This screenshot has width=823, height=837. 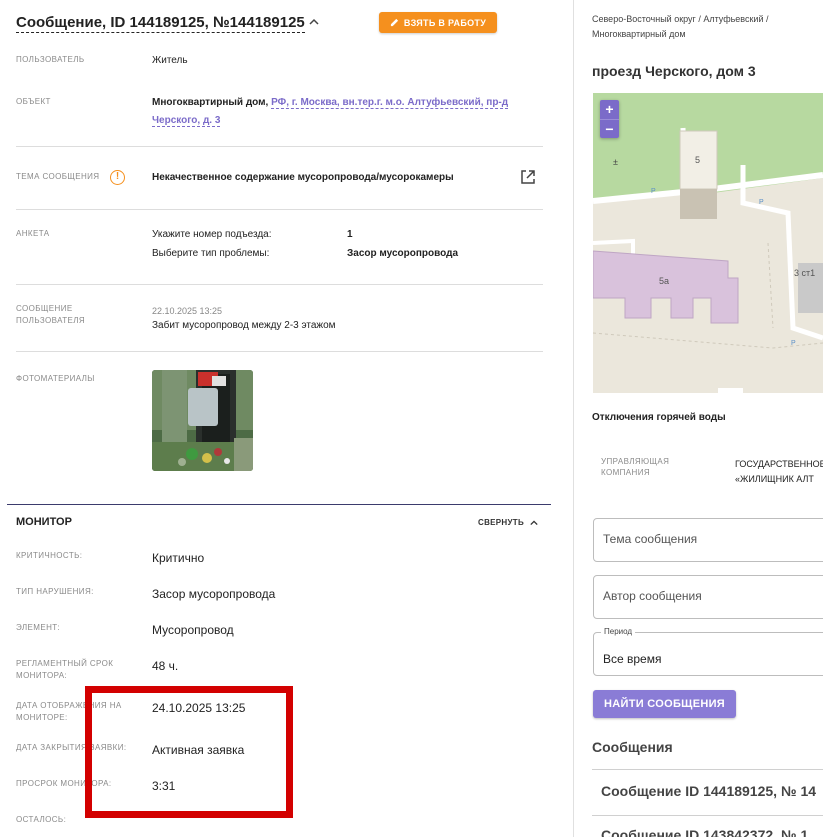 What do you see at coordinates (708, 791) in the screenshot?
I see `message-list-item: Сообщение ID 144189125, № 14` at bounding box center [708, 791].